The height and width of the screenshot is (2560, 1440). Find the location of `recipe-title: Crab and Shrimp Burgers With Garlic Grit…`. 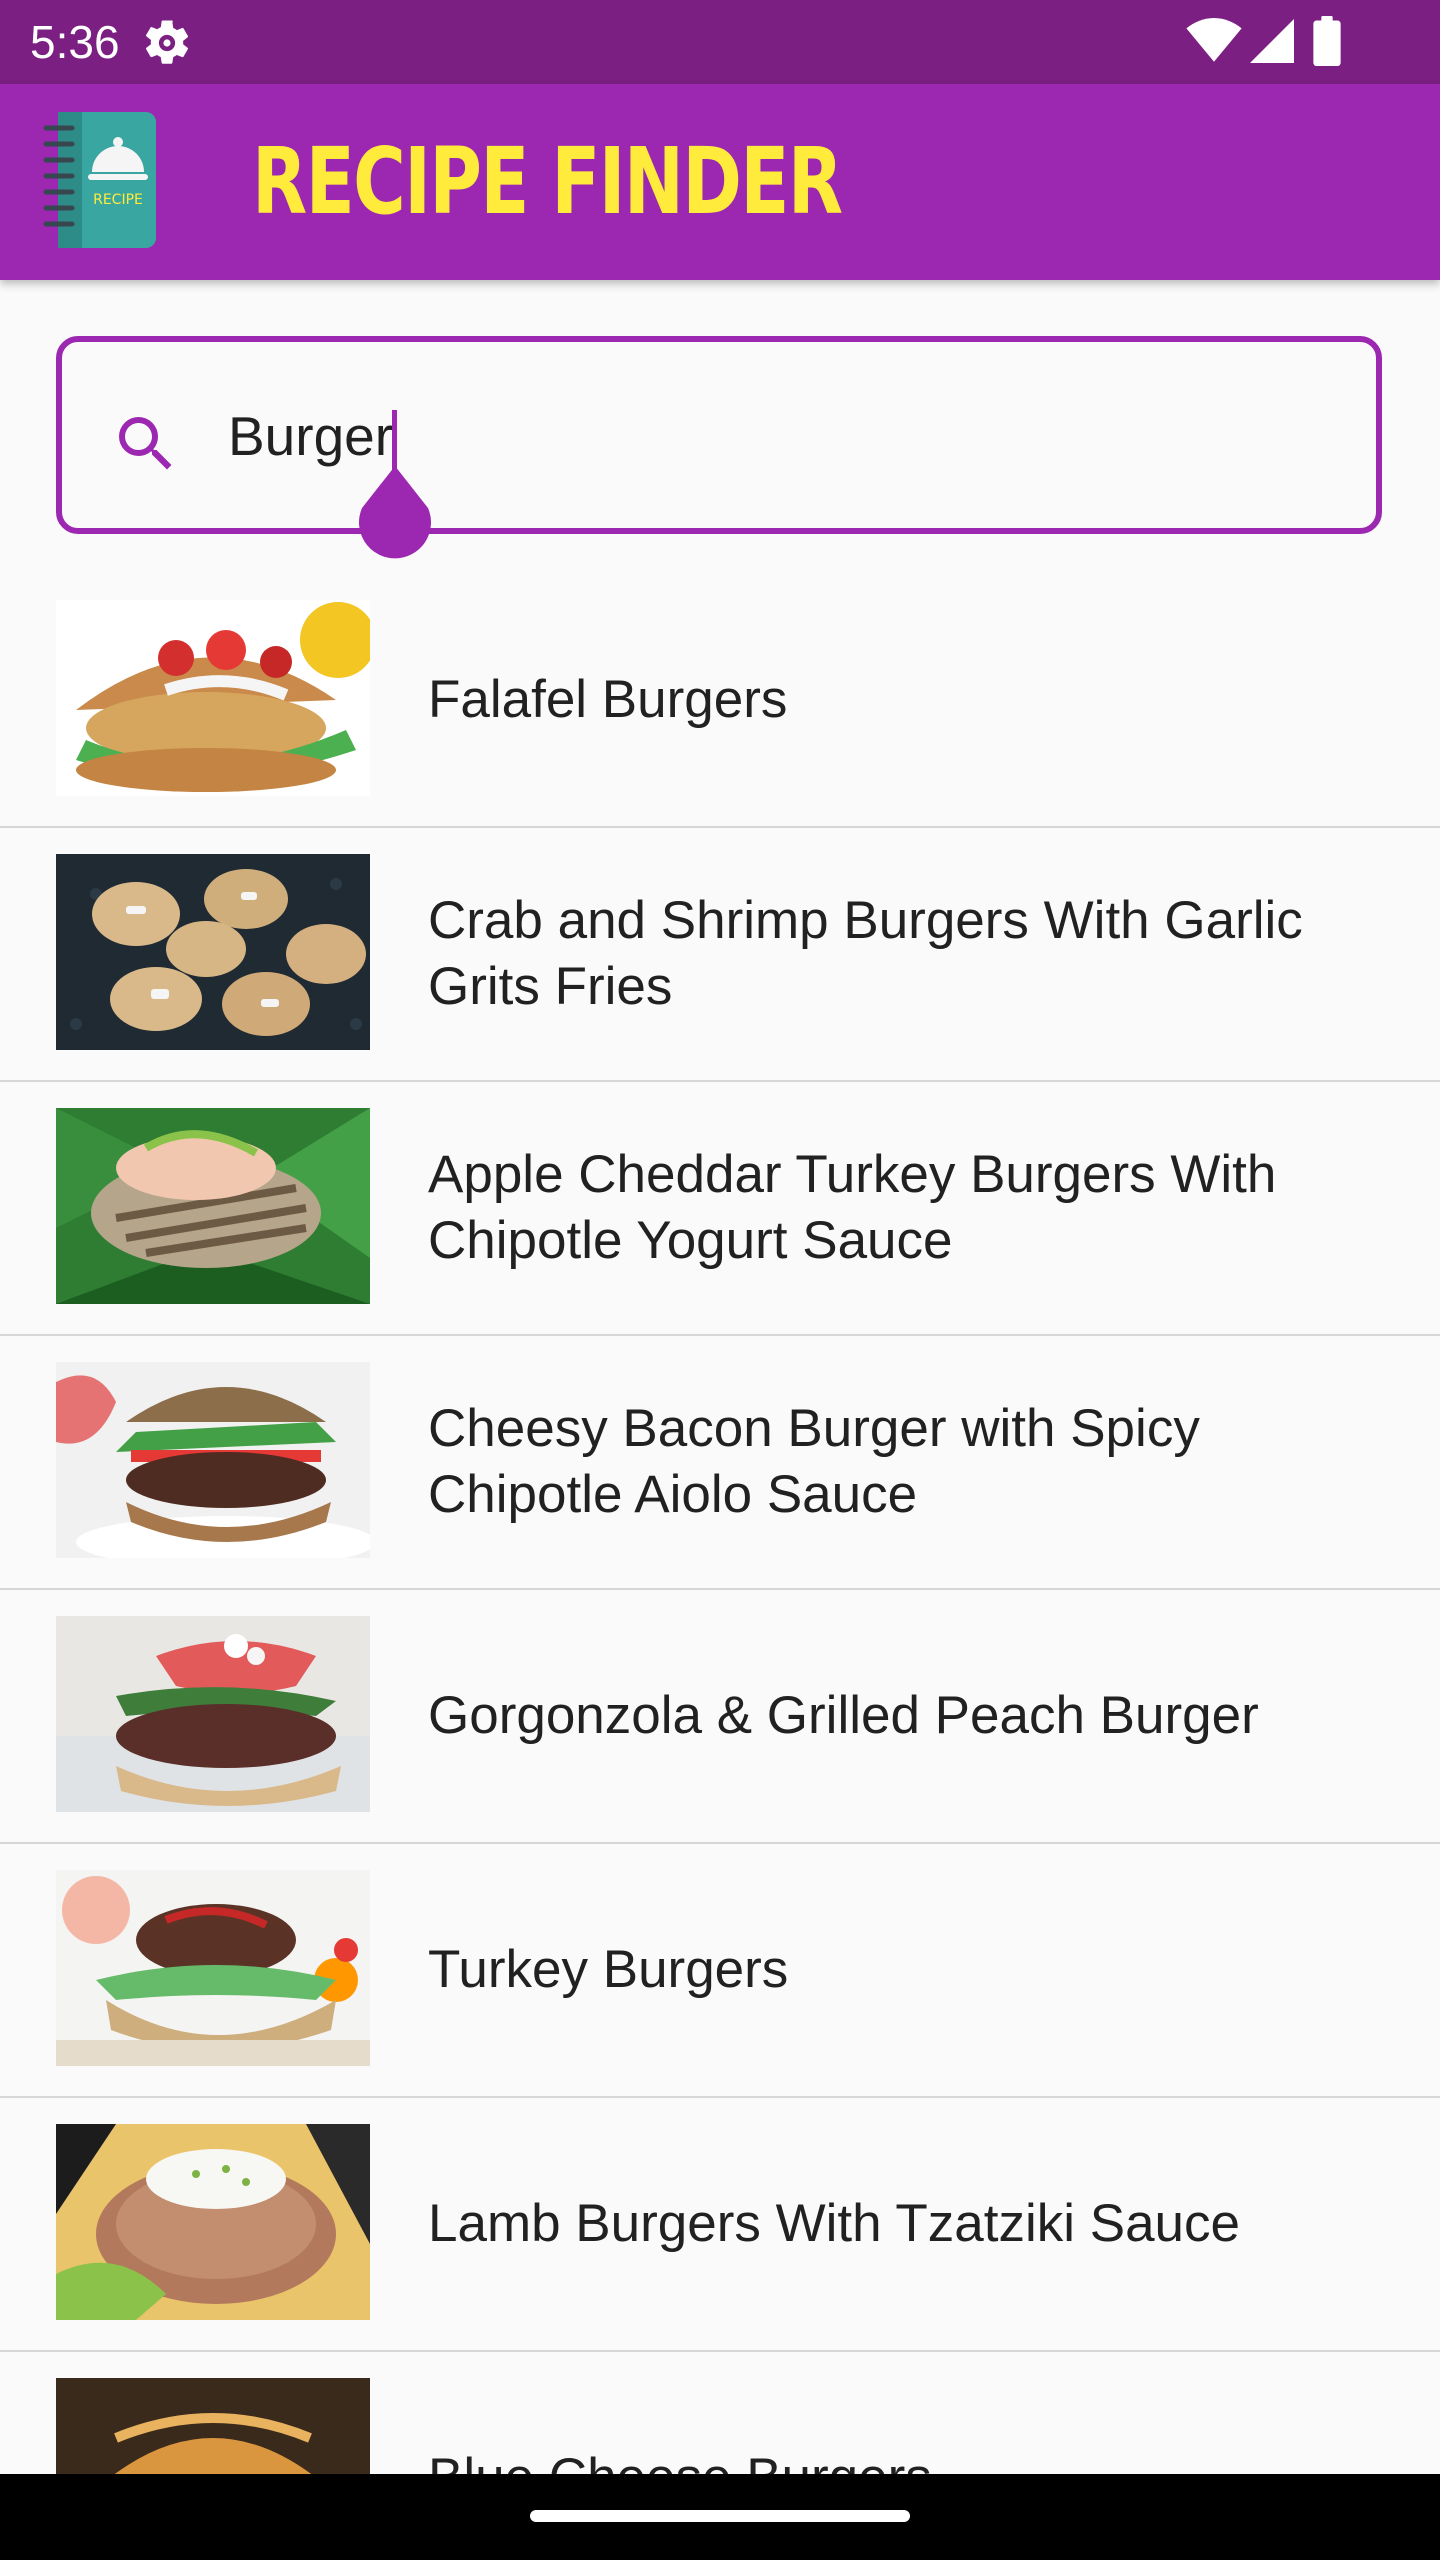

recipe-title: Crab and Shrimp Burgers With Garlic Grit… is located at coordinates (908, 954).